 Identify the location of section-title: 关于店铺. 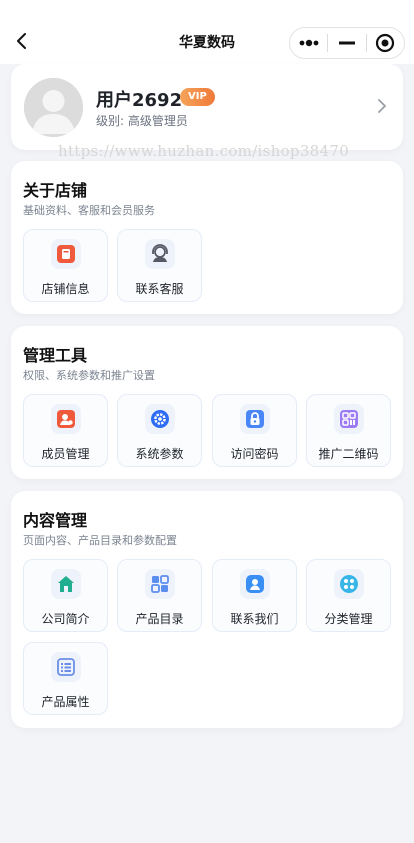
(55, 190).